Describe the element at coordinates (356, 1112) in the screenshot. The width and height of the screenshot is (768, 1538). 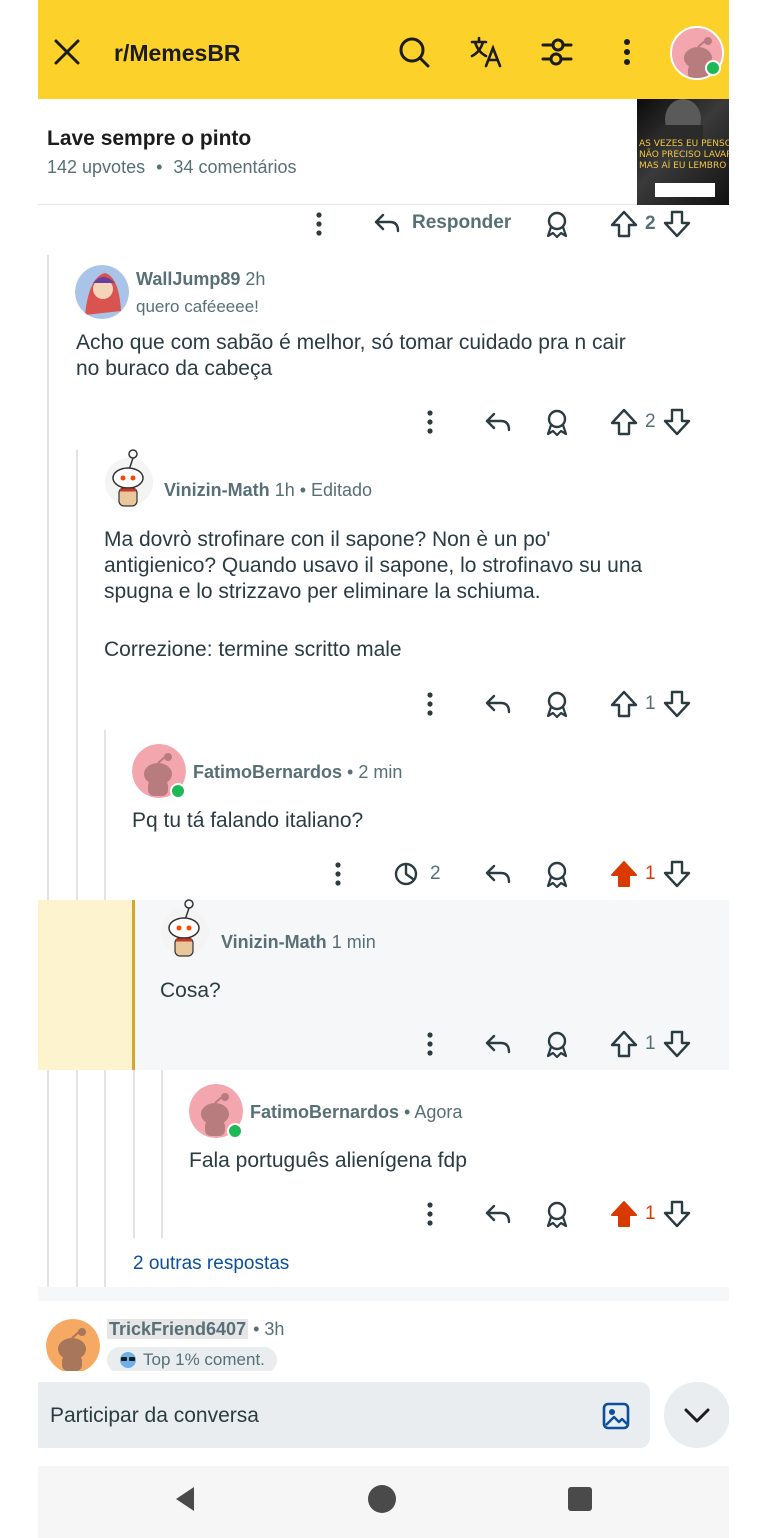
I see `comment-author: FatimoBernardos • Agora` at that location.